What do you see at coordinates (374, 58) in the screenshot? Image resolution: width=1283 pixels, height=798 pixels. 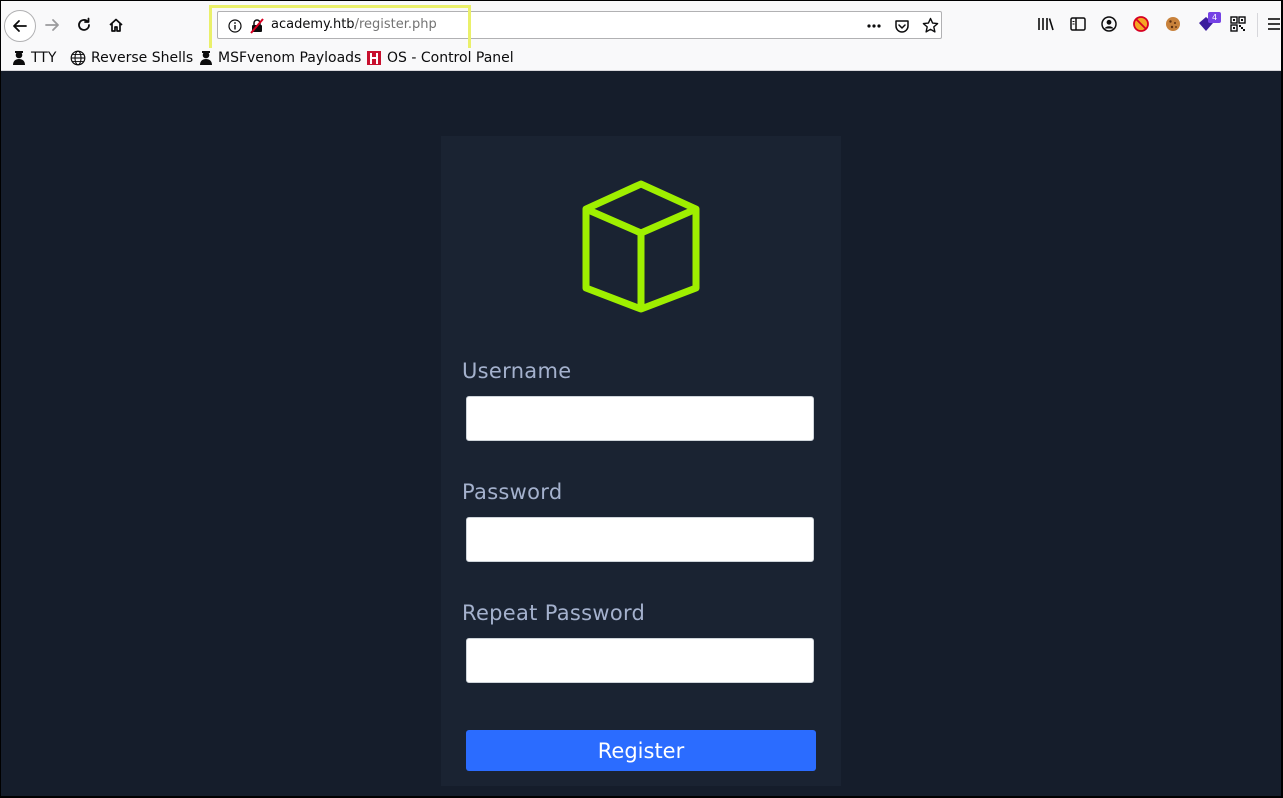 I see `control-panel-icon` at bounding box center [374, 58].